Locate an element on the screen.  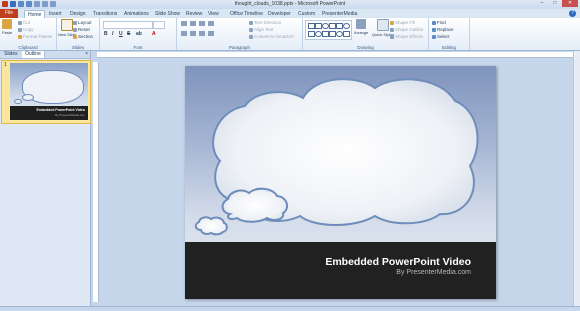
slide-number: 1 is located at coordinates (5, 65).